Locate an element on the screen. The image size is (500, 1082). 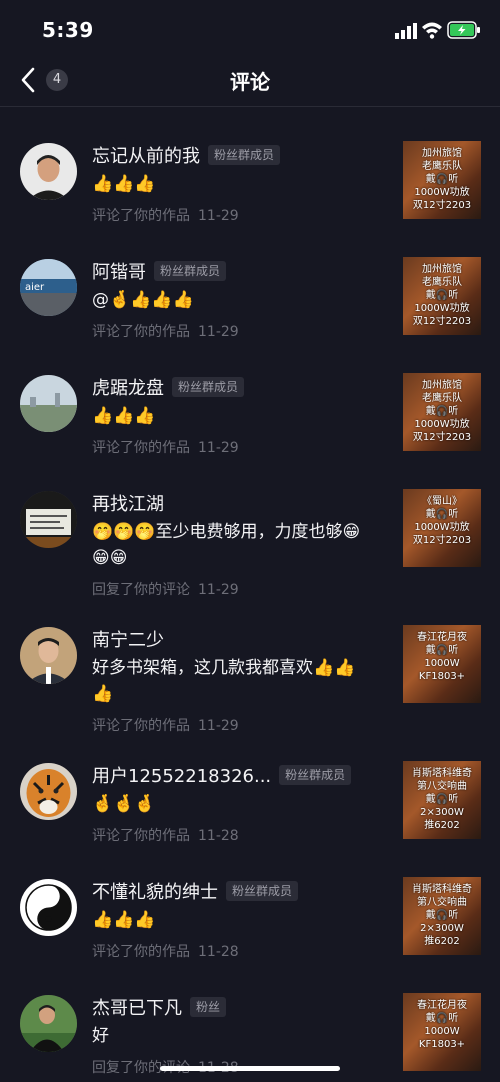
commenter-name: 虎踞龙盘 is located at coordinates (128, 387).